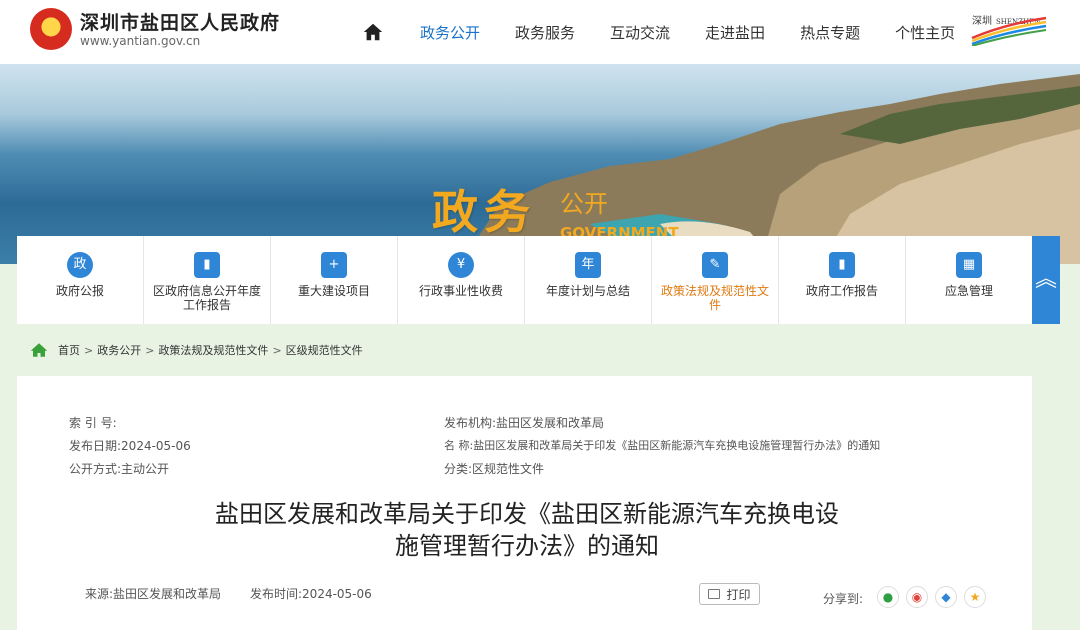 Image resolution: width=1080 pixels, height=630 pixels. Describe the element at coordinates (715, 280) in the screenshot. I see `category-policies: ✎ 政策法规及规范性文件` at that location.